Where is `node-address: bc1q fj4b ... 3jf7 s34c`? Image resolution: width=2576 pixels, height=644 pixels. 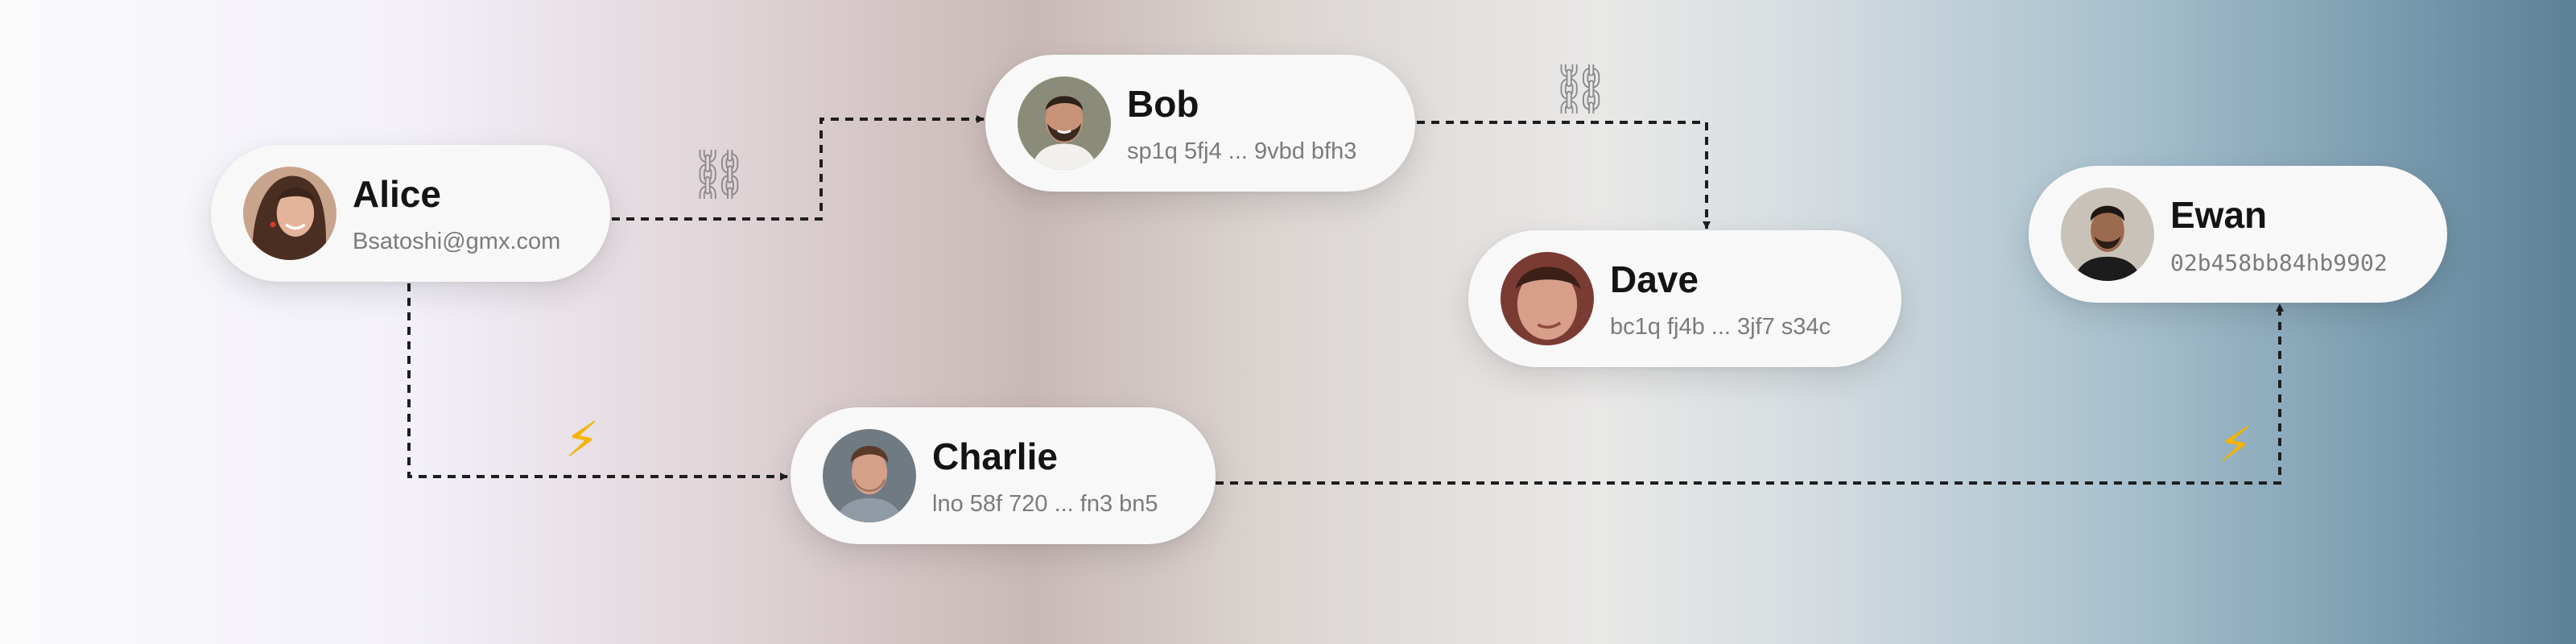 node-address: bc1q fj4b ... 3jf7 s34c is located at coordinates (1720, 327).